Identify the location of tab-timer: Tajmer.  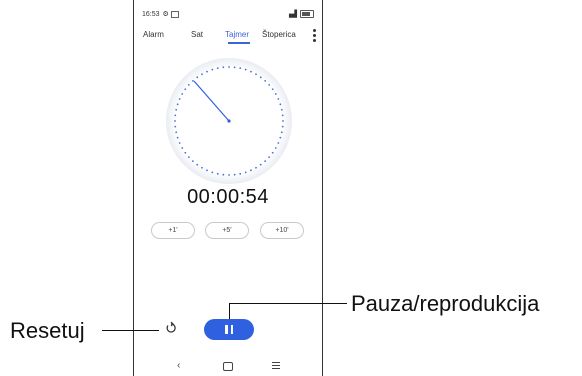
(237, 34).